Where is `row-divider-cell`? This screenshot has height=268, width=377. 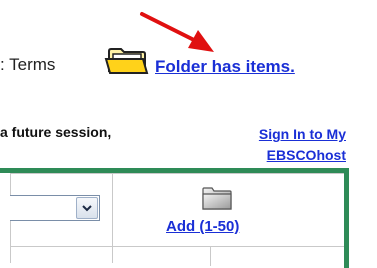
row-divider-cell is located at coordinates (210, 256).